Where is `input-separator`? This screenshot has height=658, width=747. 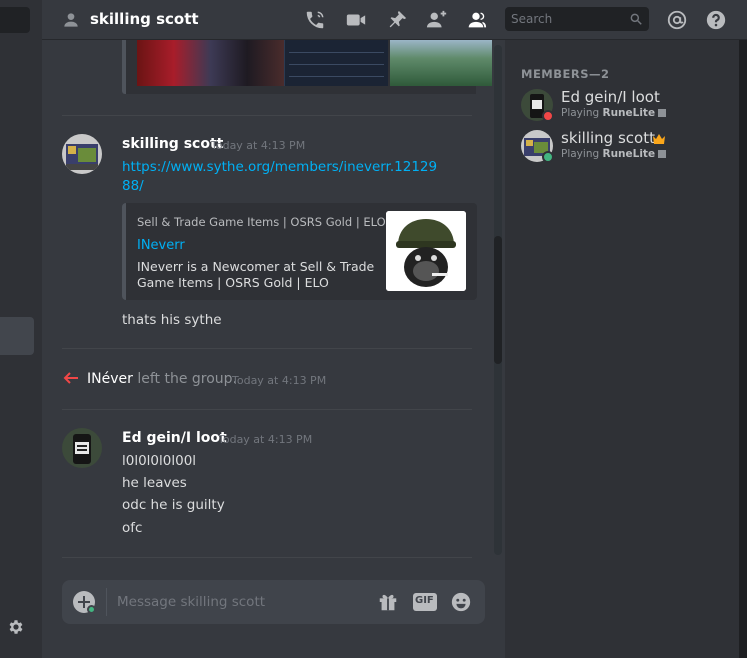 input-separator is located at coordinates (106, 602).